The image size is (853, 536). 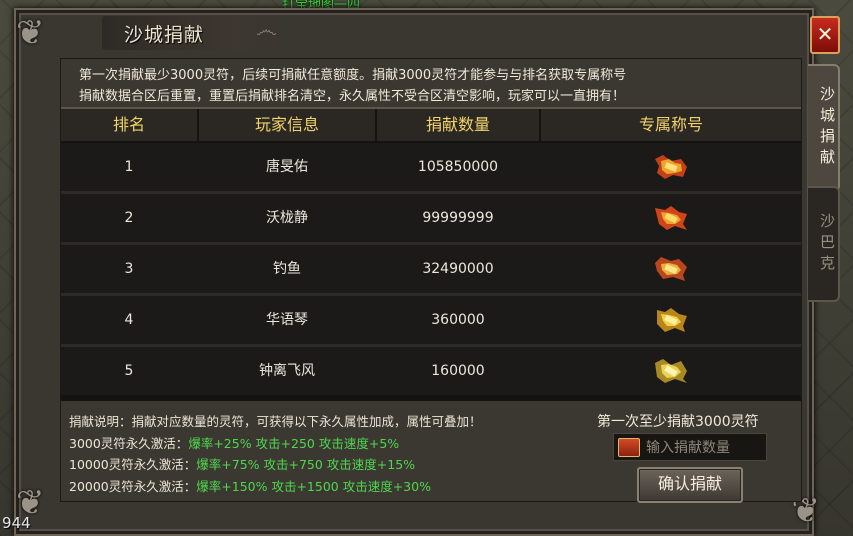 What do you see at coordinates (458, 371) in the screenshot?
I see `amount-cell: 160000` at bounding box center [458, 371].